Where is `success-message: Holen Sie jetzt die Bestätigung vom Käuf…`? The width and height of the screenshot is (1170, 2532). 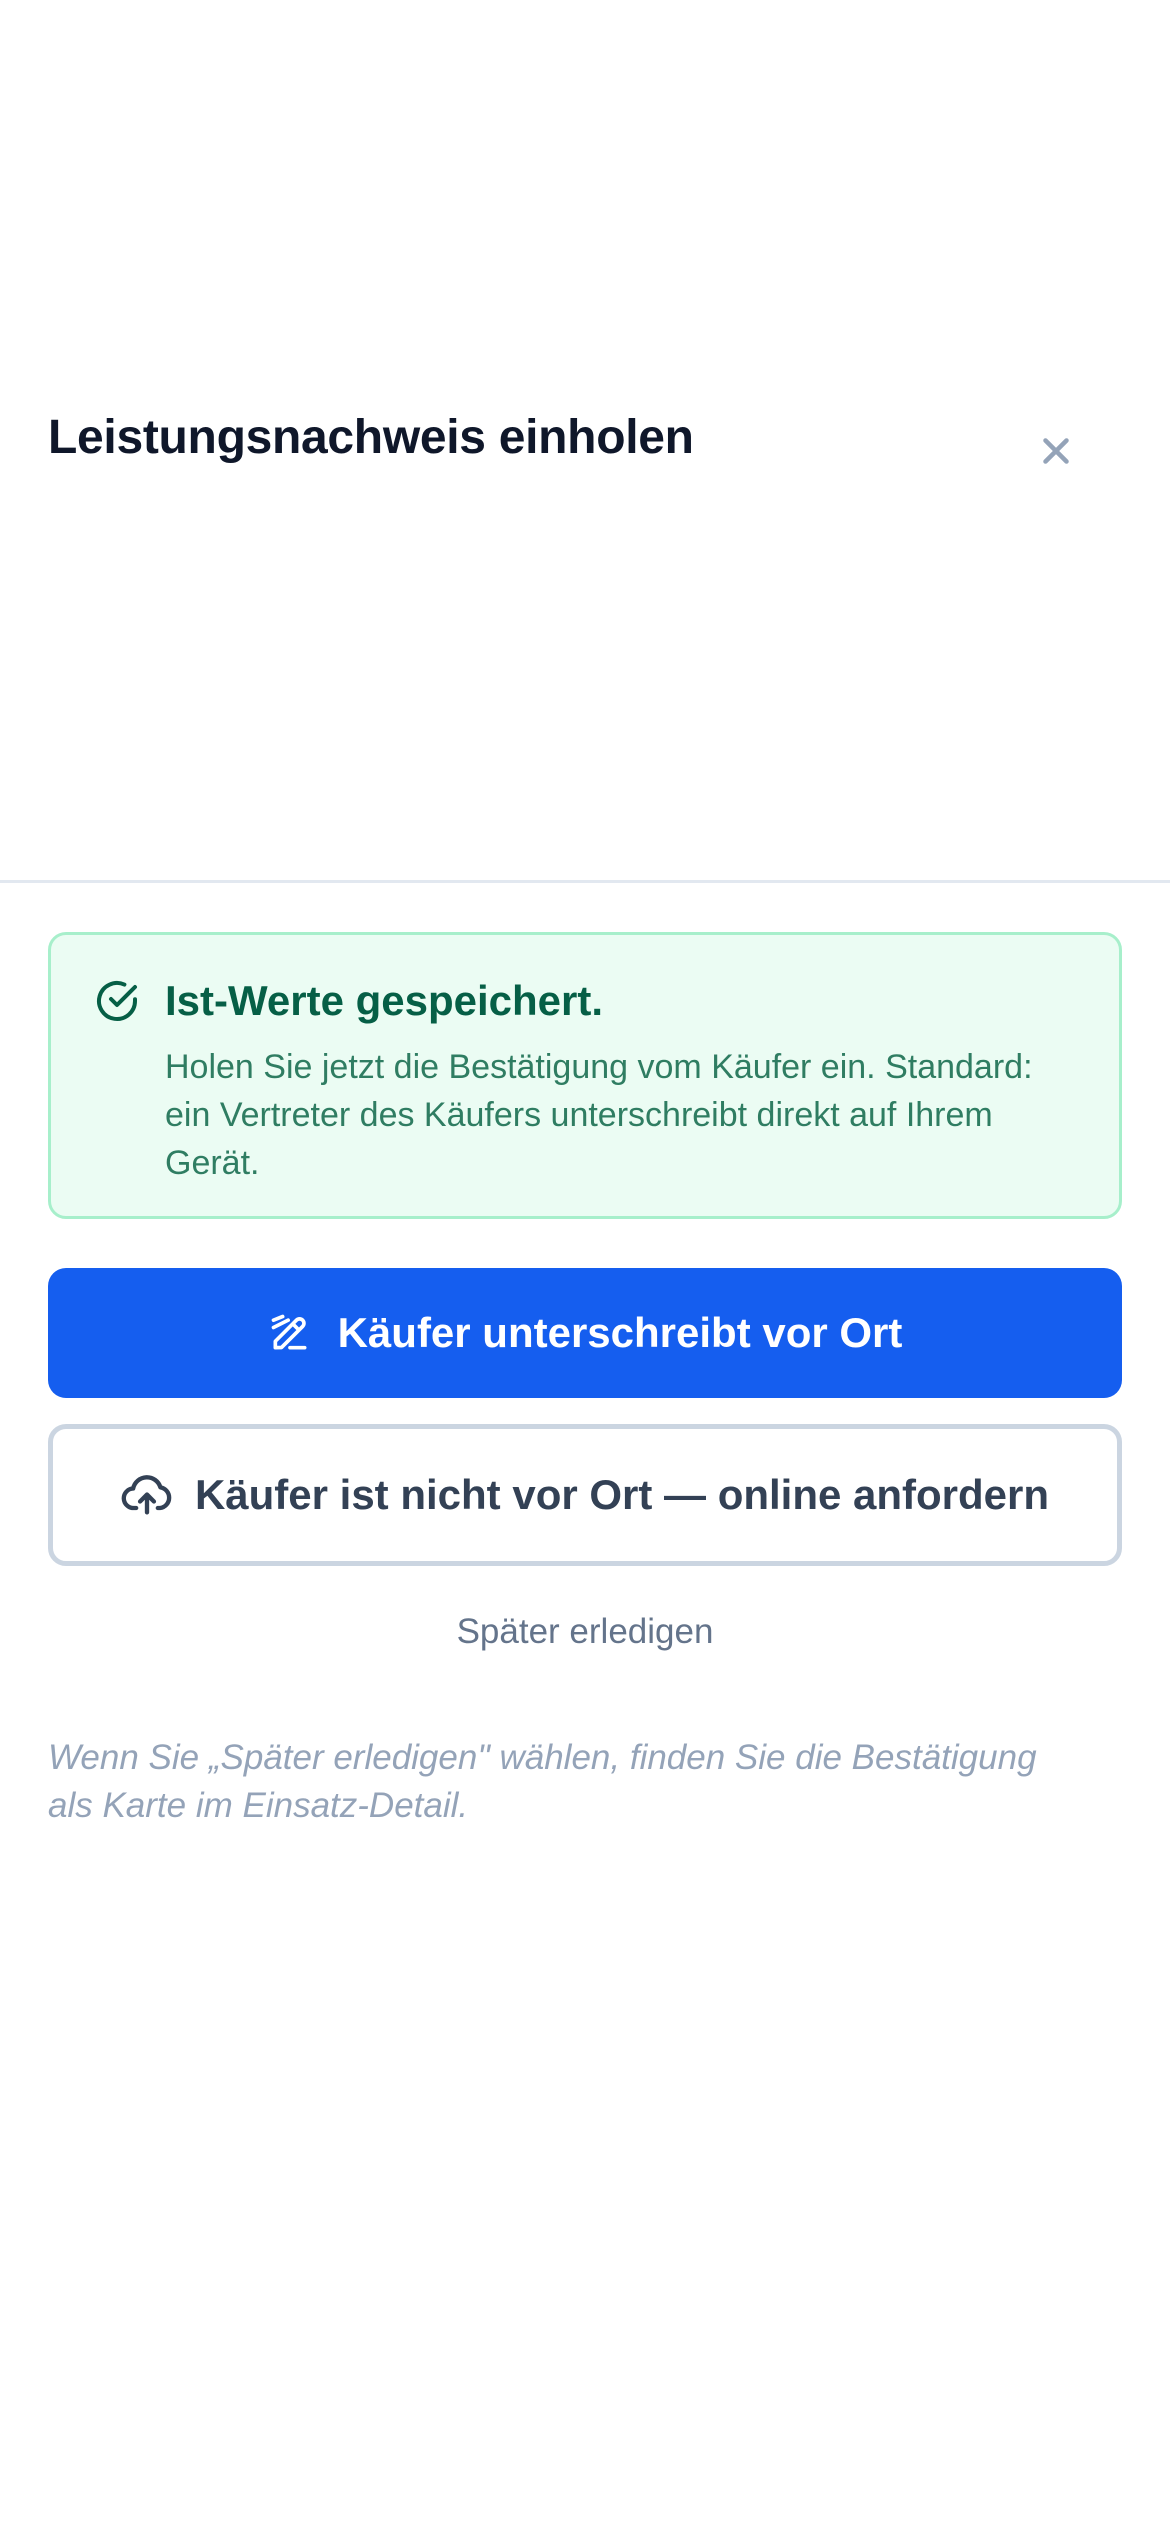 success-message: Holen Sie jetzt die Bestätigung vom Käuf… is located at coordinates (599, 1115).